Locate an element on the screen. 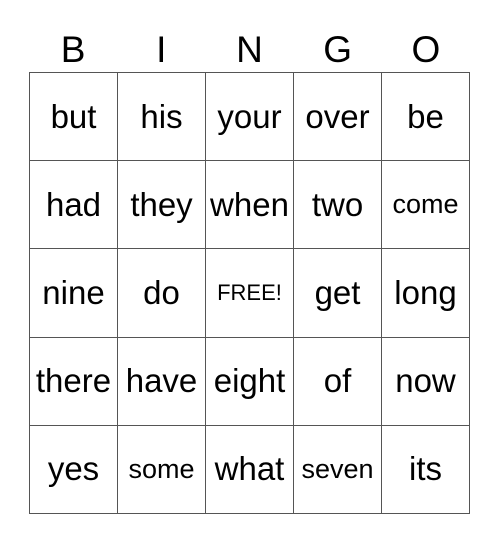 Image resolution: width=500 pixels, height=544 pixels. bingo-cell: seven is located at coordinates (337, 469).